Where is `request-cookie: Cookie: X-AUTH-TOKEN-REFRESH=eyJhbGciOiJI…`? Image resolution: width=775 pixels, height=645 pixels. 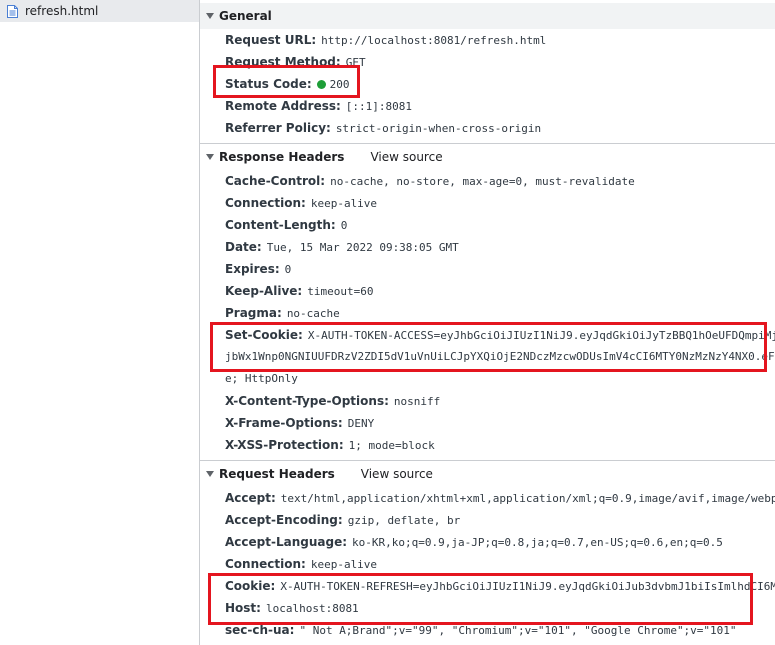
request-cookie: Cookie: X-AUTH-TOKEN-REFRESH=eyJhbGciOiJI… is located at coordinates (500, 586).